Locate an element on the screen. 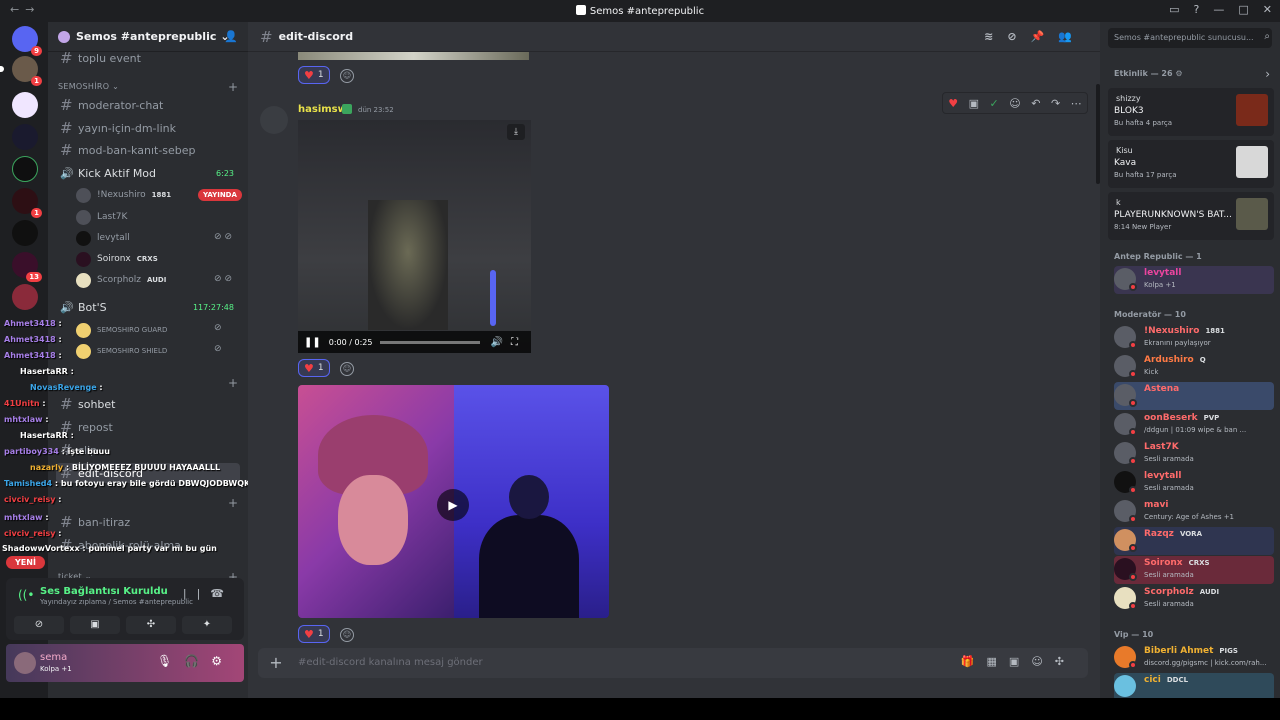 This screenshot has width=1280, height=720. activity-button: ✣ is located at coordinates (151, 625).